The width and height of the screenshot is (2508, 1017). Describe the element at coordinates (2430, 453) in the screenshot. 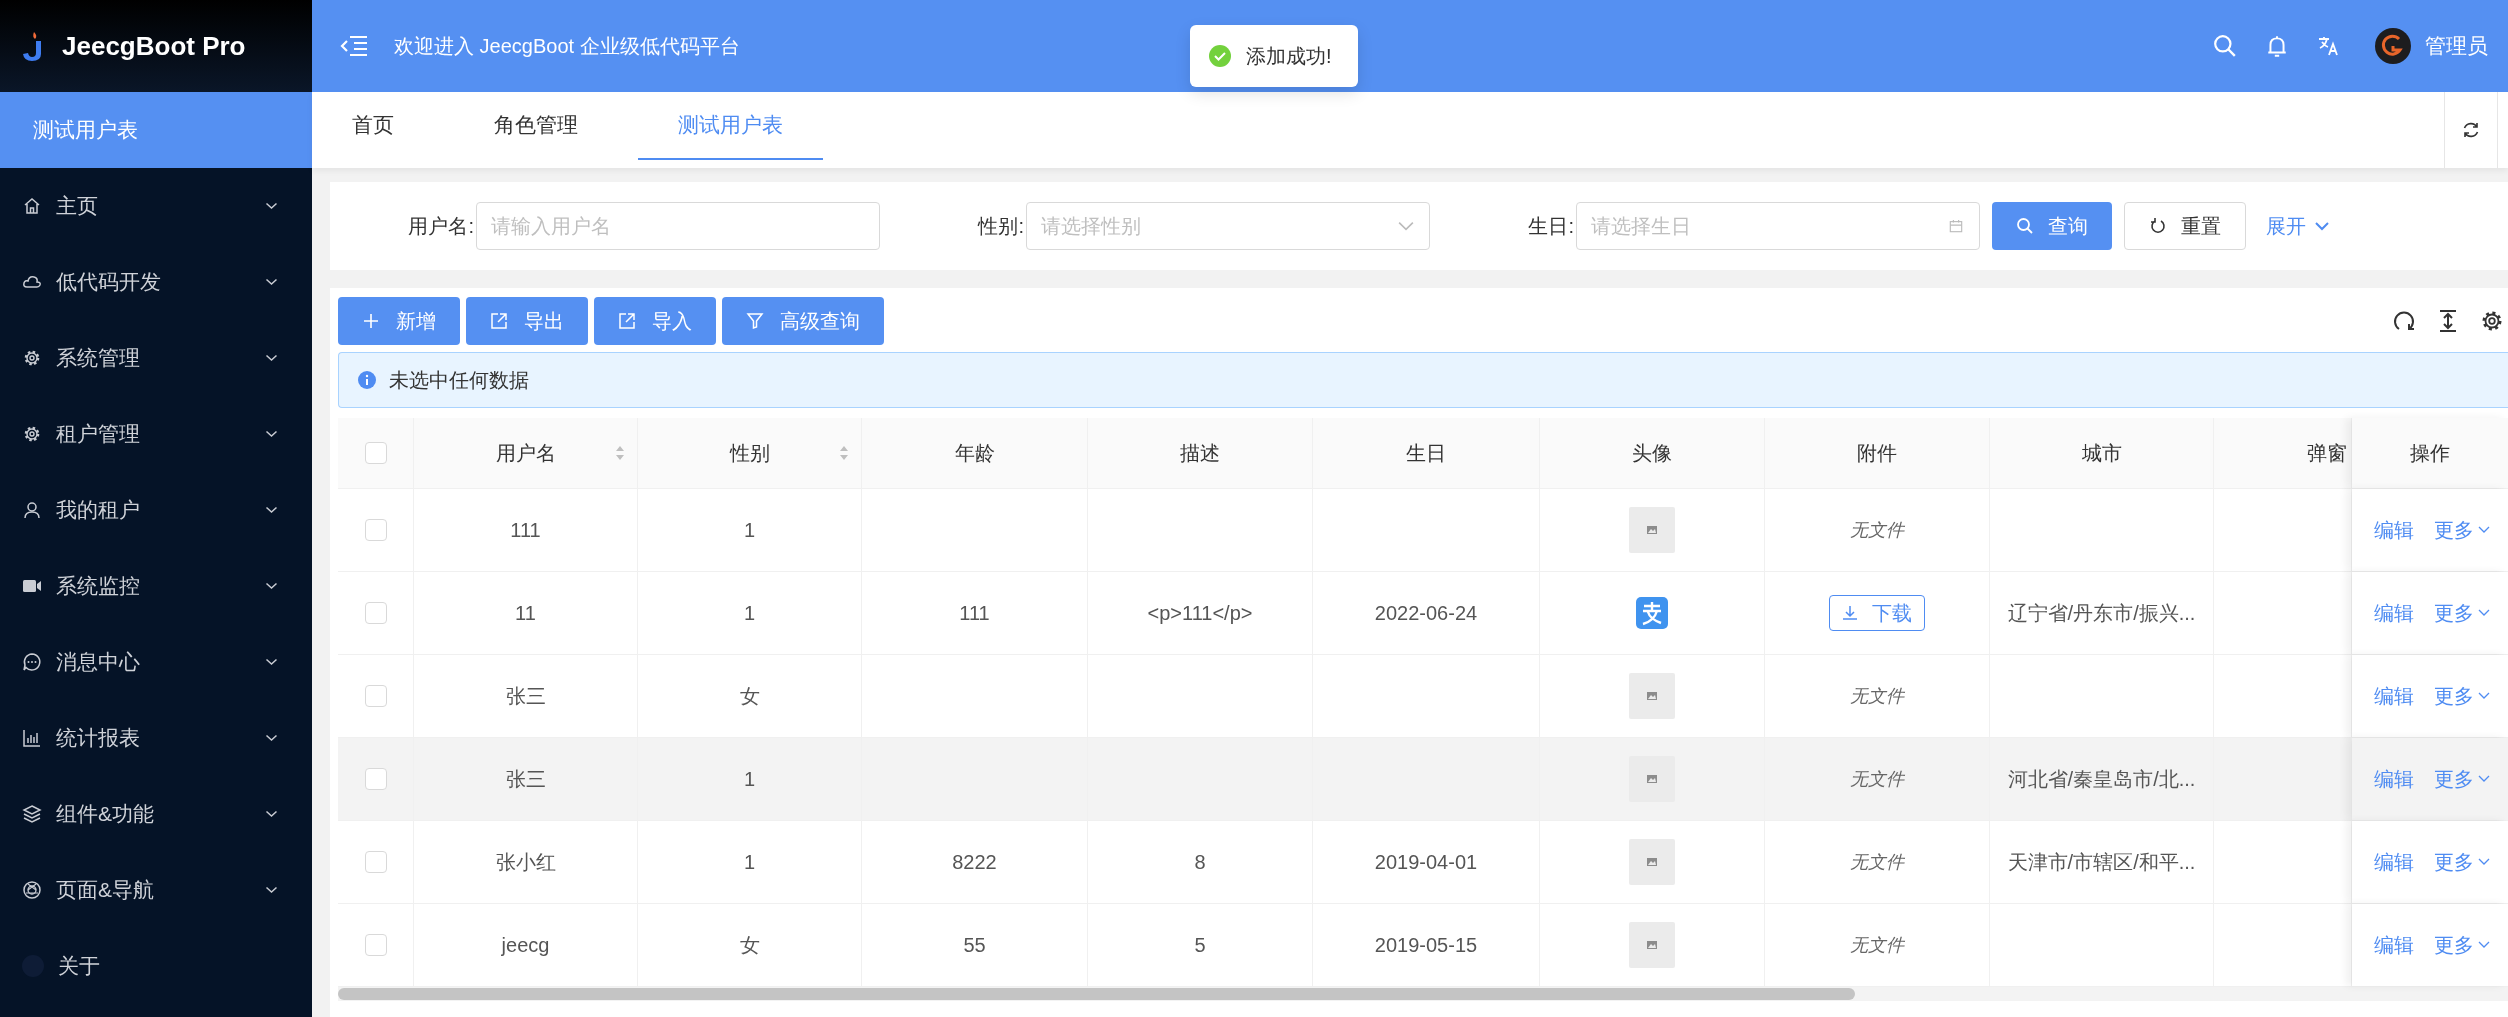

I see `column-title: 操作` at that location.